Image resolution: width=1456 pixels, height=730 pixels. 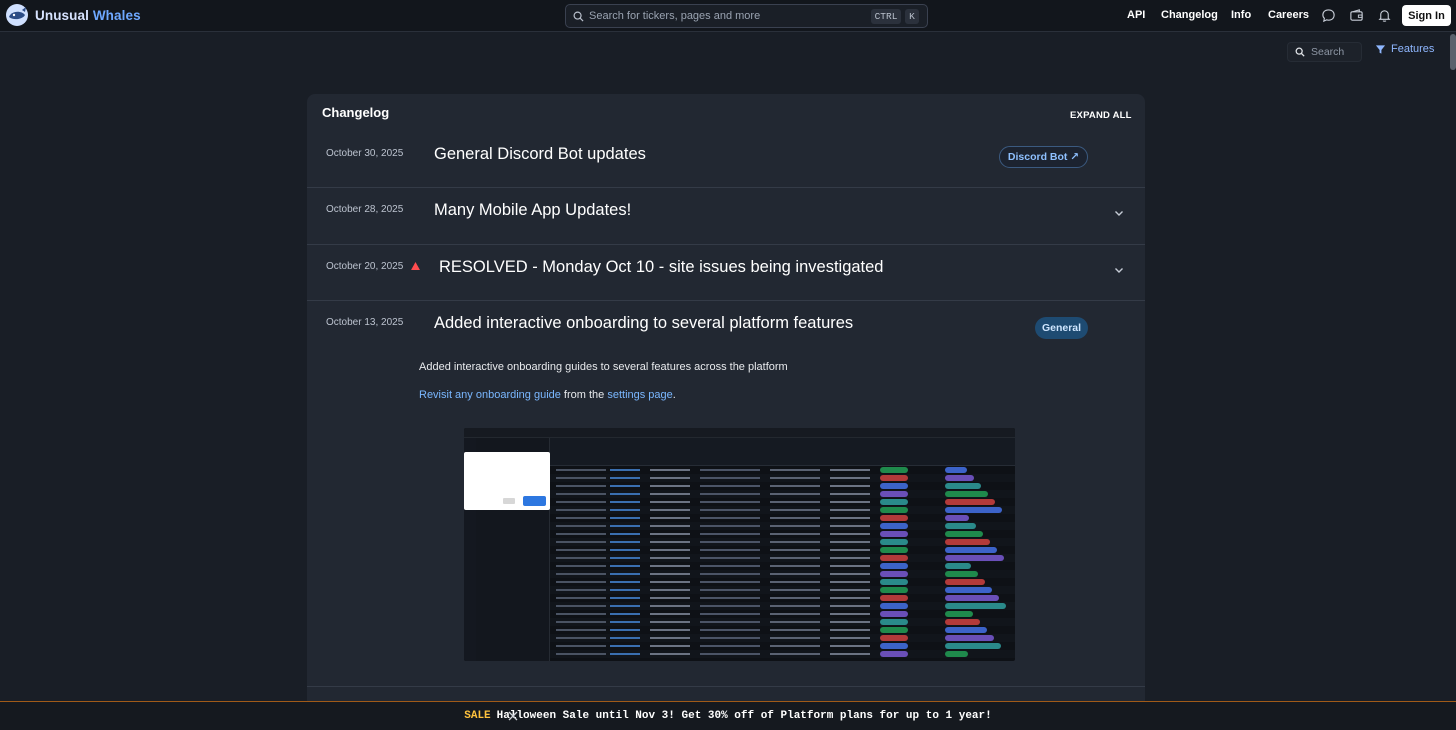 What do you see at coordinates (1101, 115) in the screenshot?
I see `expand-all-button: EXPAND ALL` at bounding box center [1101, 115].